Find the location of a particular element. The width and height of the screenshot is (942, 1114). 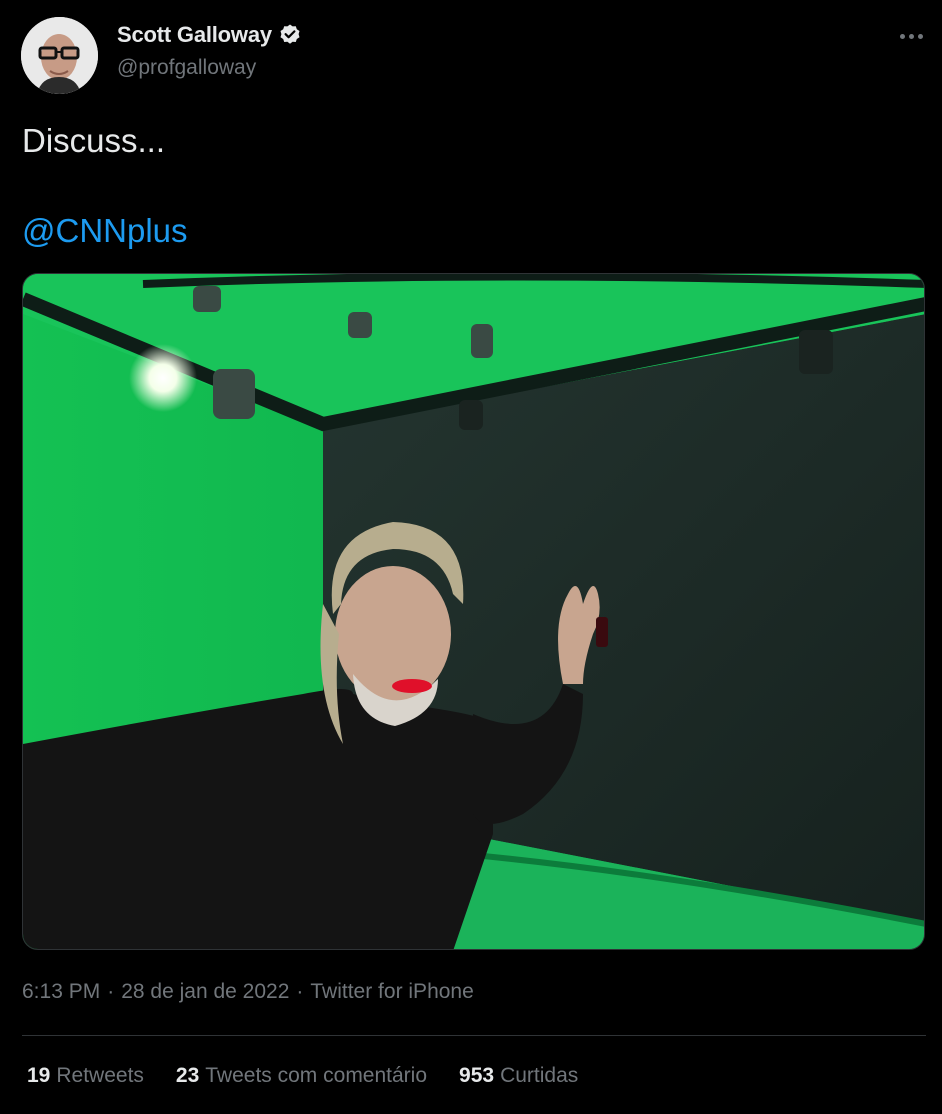

likes-count: 953 is located at coordinates (477, 1075).